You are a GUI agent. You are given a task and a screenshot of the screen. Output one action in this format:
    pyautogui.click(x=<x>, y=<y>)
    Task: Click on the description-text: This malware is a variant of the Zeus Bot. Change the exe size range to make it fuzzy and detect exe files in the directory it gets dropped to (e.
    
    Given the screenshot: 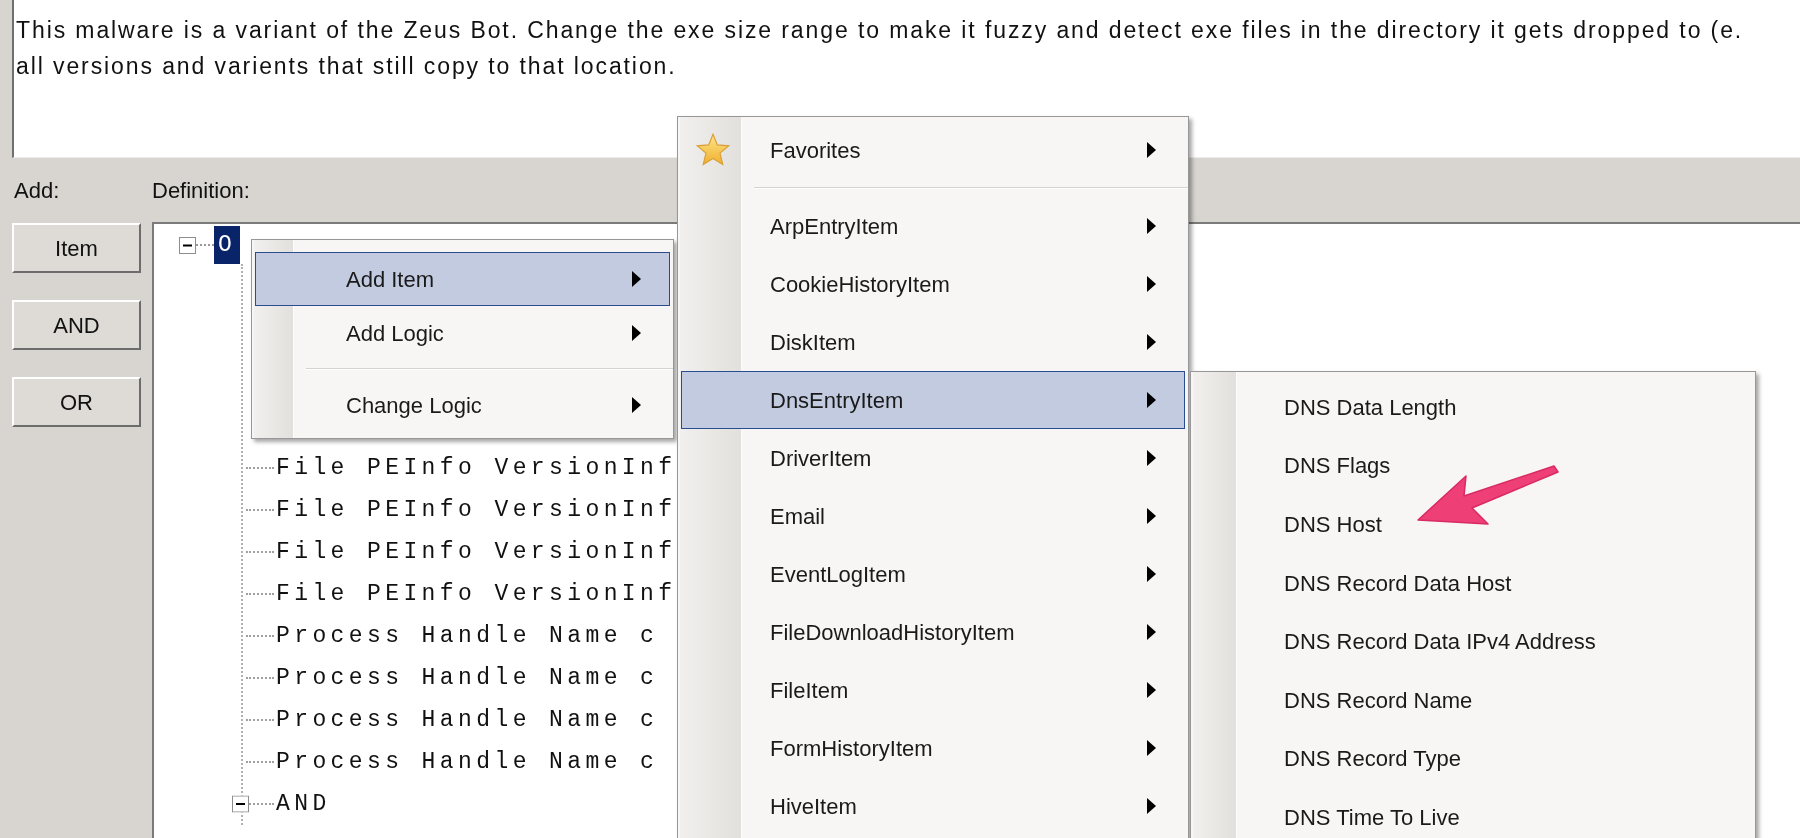 What is the action you would take?
    pyautogui.click(x=880, y=30)
    